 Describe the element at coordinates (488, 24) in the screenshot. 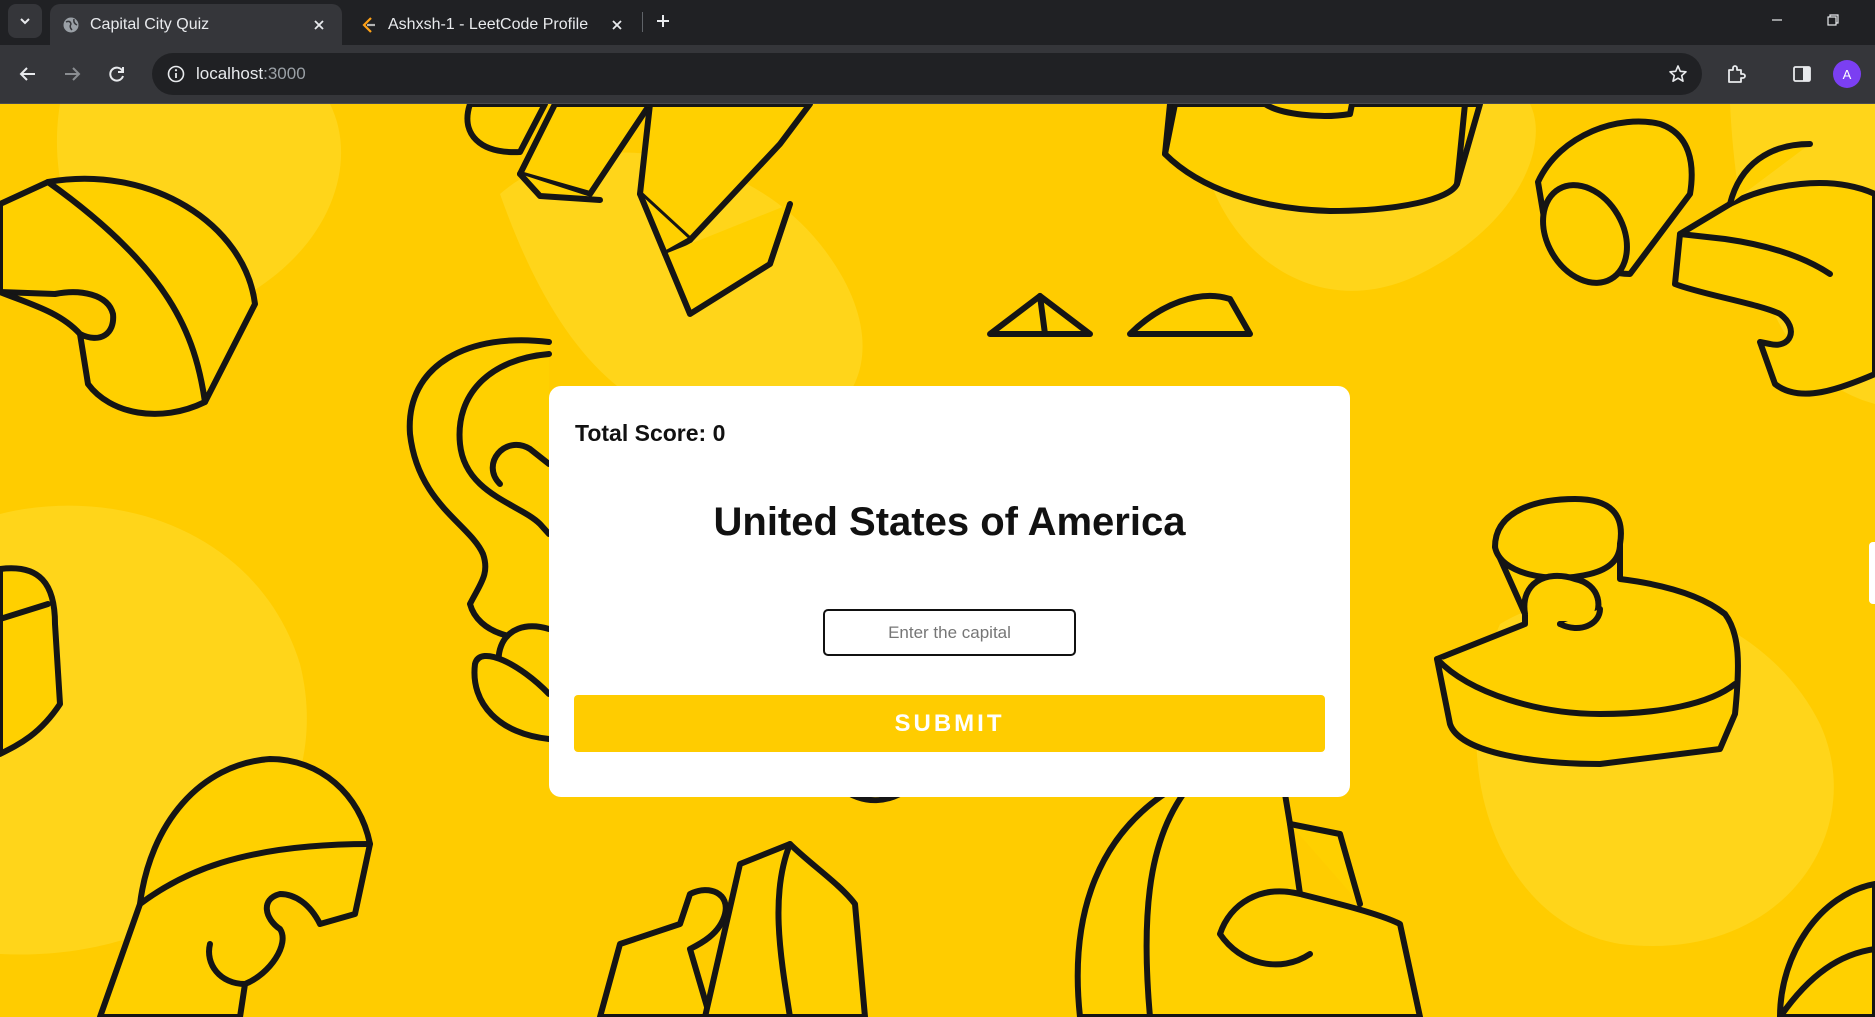

I see `tab-title: Ashxsh-1 - LeetCode Profile` at that location.